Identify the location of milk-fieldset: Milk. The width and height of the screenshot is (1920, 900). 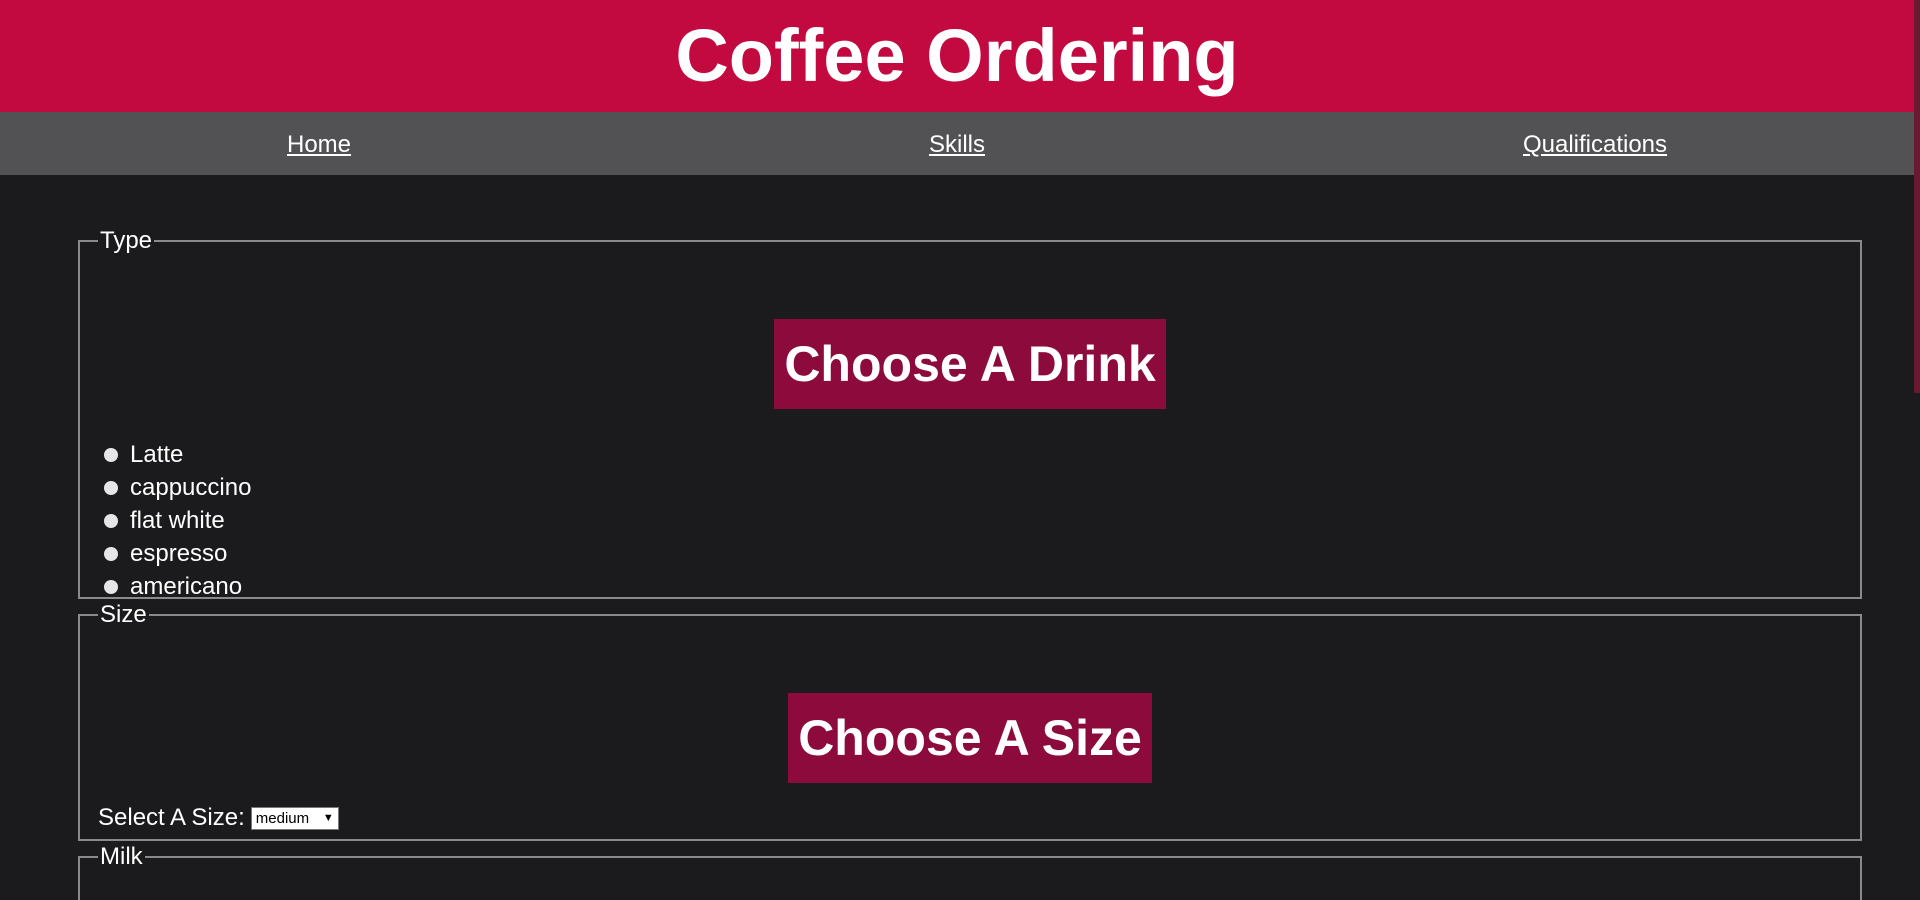
(970, 872).